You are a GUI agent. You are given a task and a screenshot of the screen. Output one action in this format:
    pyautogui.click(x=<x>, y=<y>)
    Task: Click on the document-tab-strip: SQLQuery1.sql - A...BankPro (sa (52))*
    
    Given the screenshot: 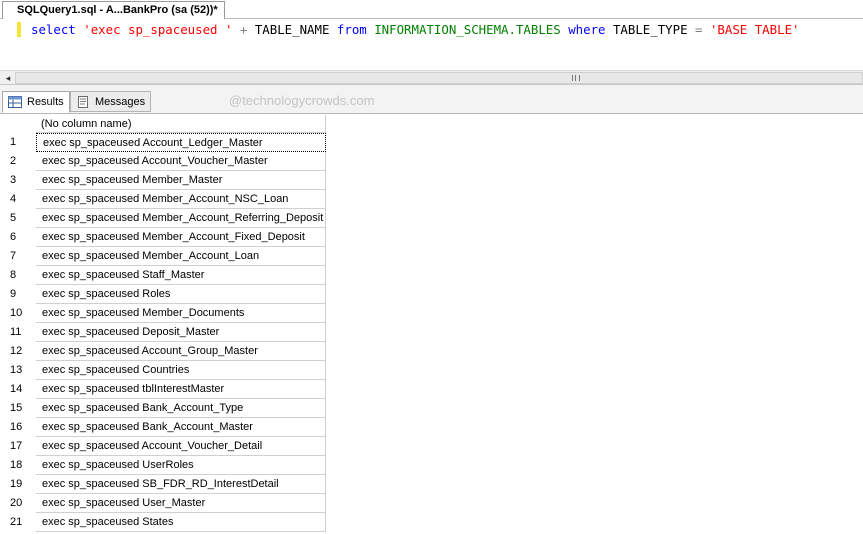 What is the action you would take?
    pyautogui.click(x=431, y=9)
    